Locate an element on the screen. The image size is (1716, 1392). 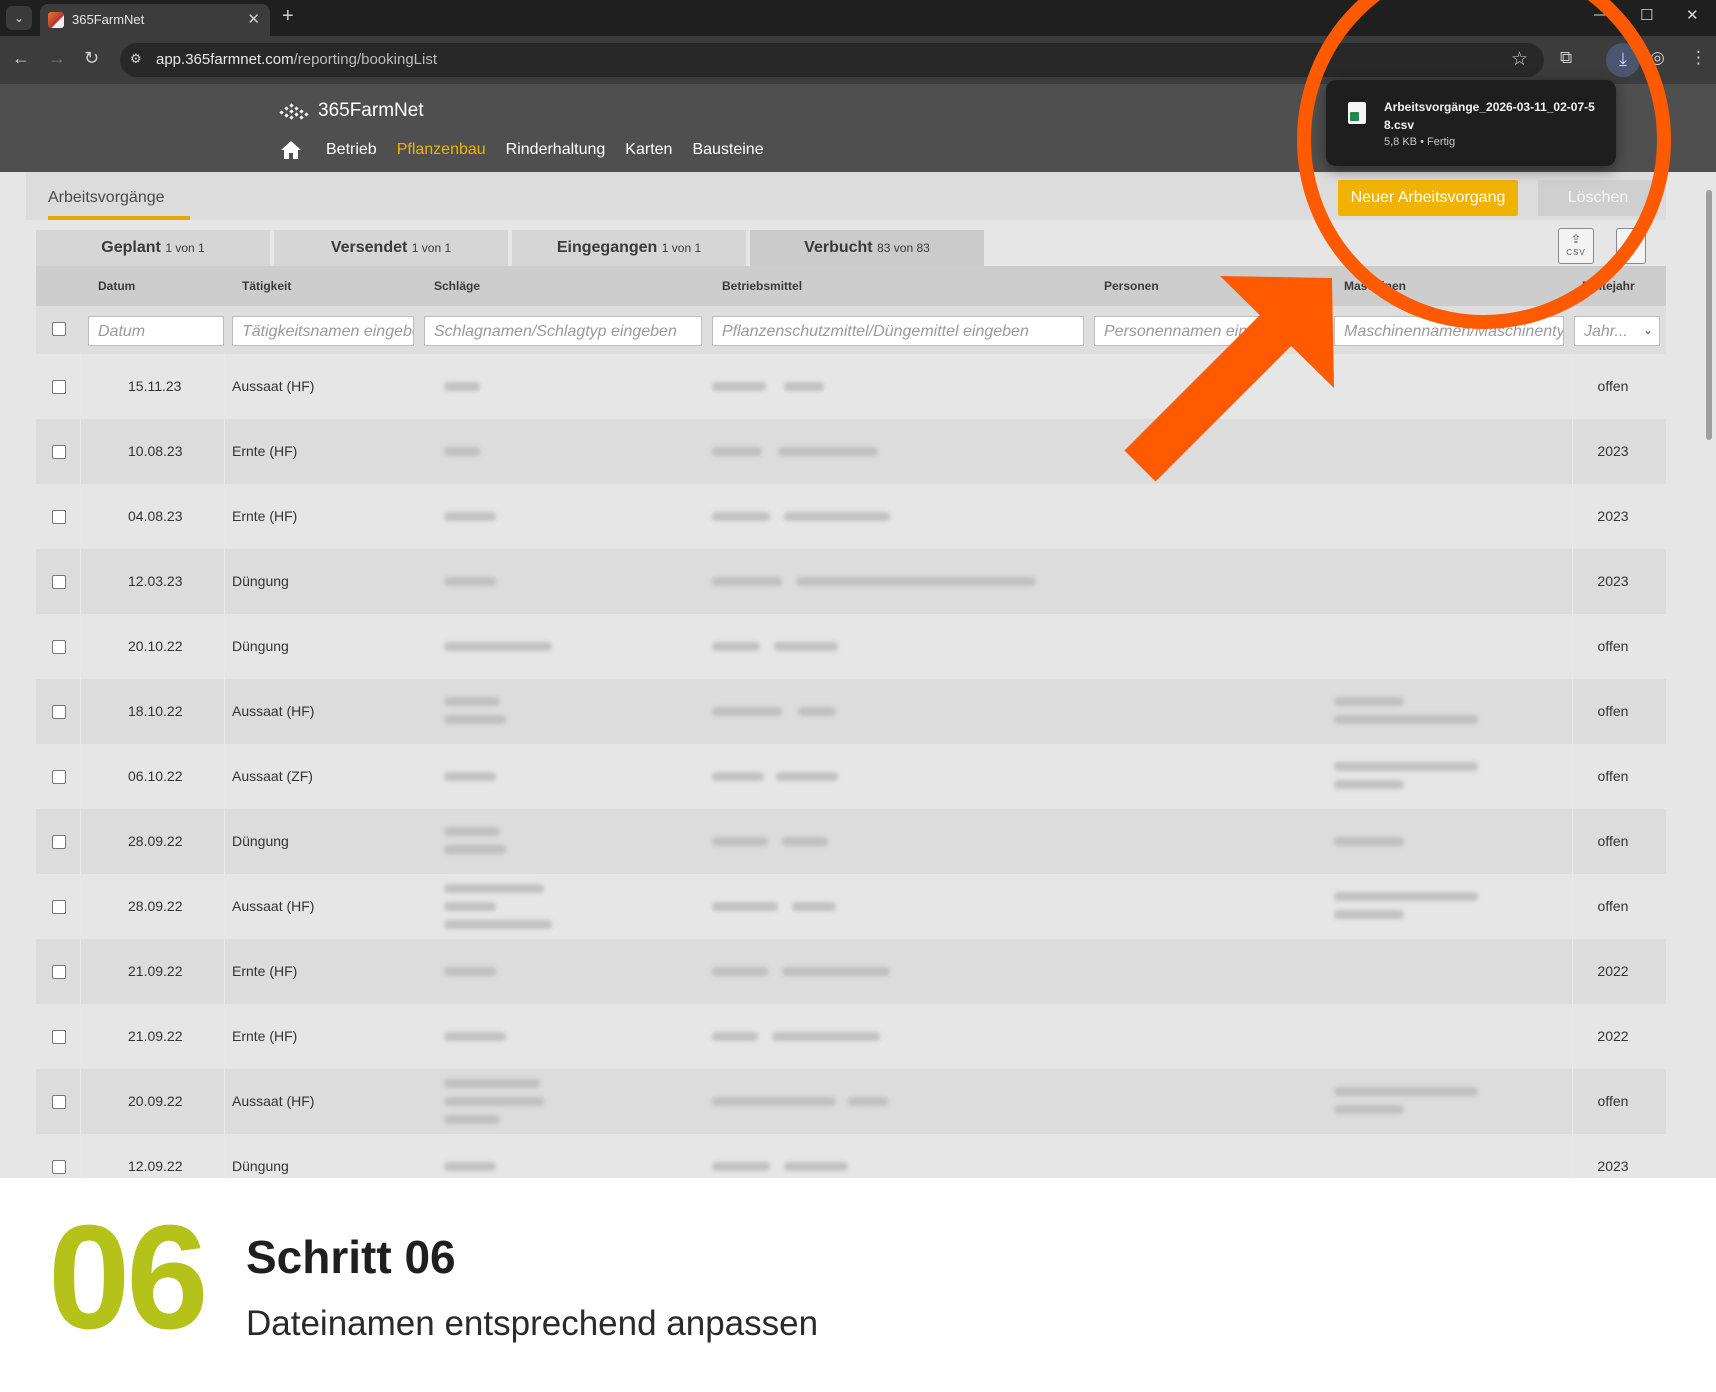
table-row: 12.09.22 Düngung 2023 is located at coordinates (851, 1156).